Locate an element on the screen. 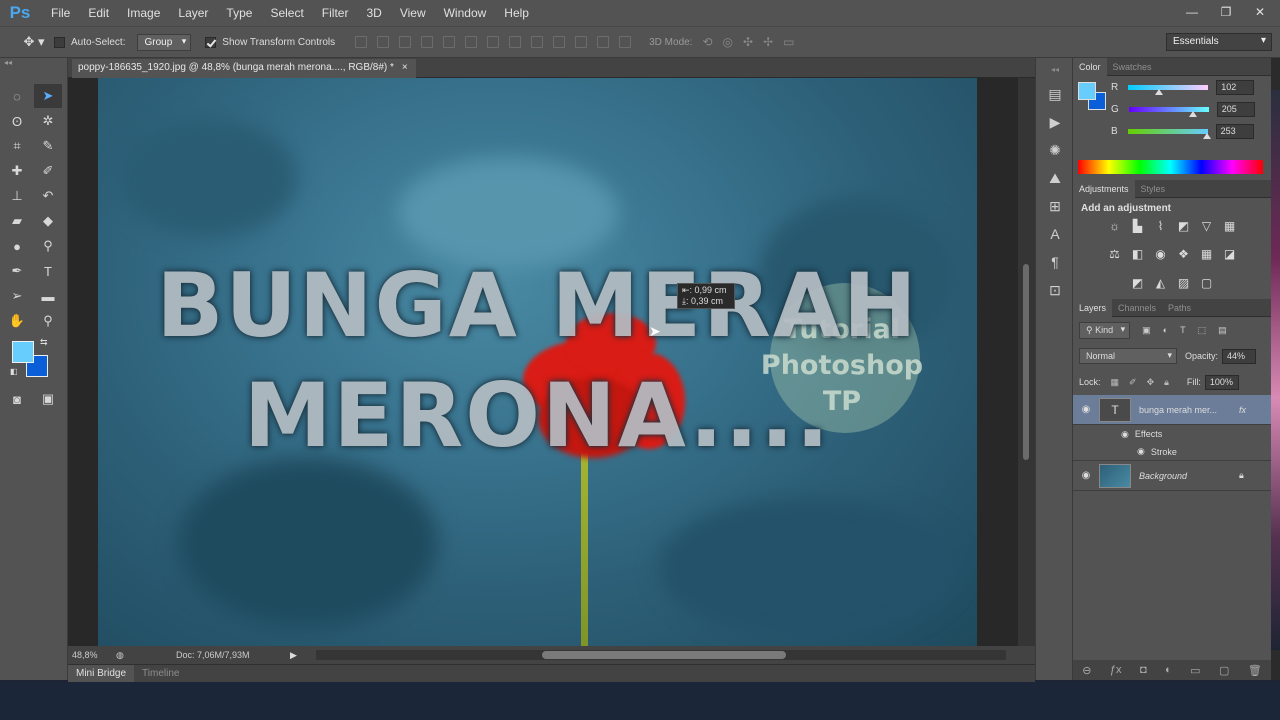 This screenshot has height=720, width=1280. lock-transparency-icon: ▦ is located at coordinates (1115, 382).